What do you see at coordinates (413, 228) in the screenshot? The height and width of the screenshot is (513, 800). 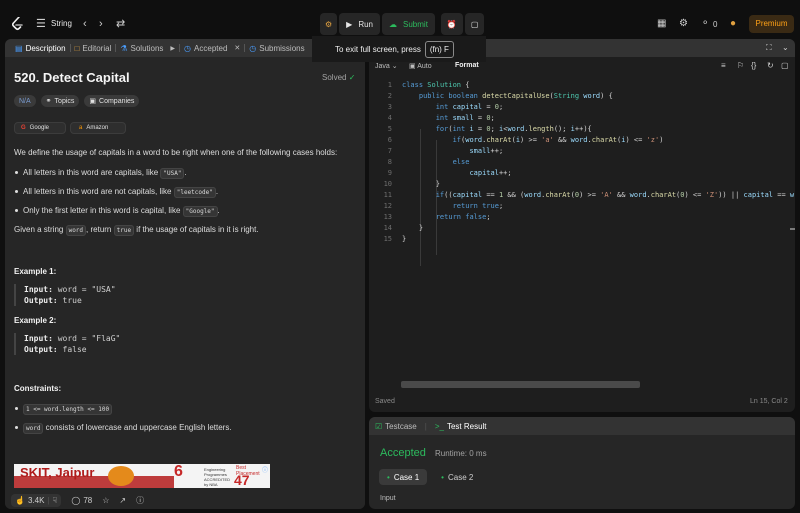 I see `code-text: }` at bounding box center [413, 228].